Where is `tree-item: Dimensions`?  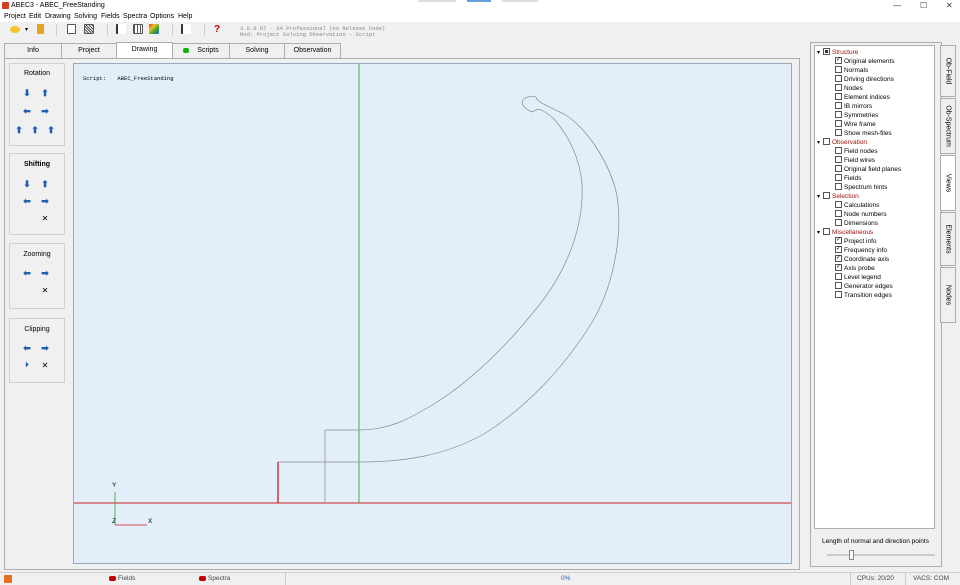
tree-item: Dimensions is located at coordinates (856, 223).